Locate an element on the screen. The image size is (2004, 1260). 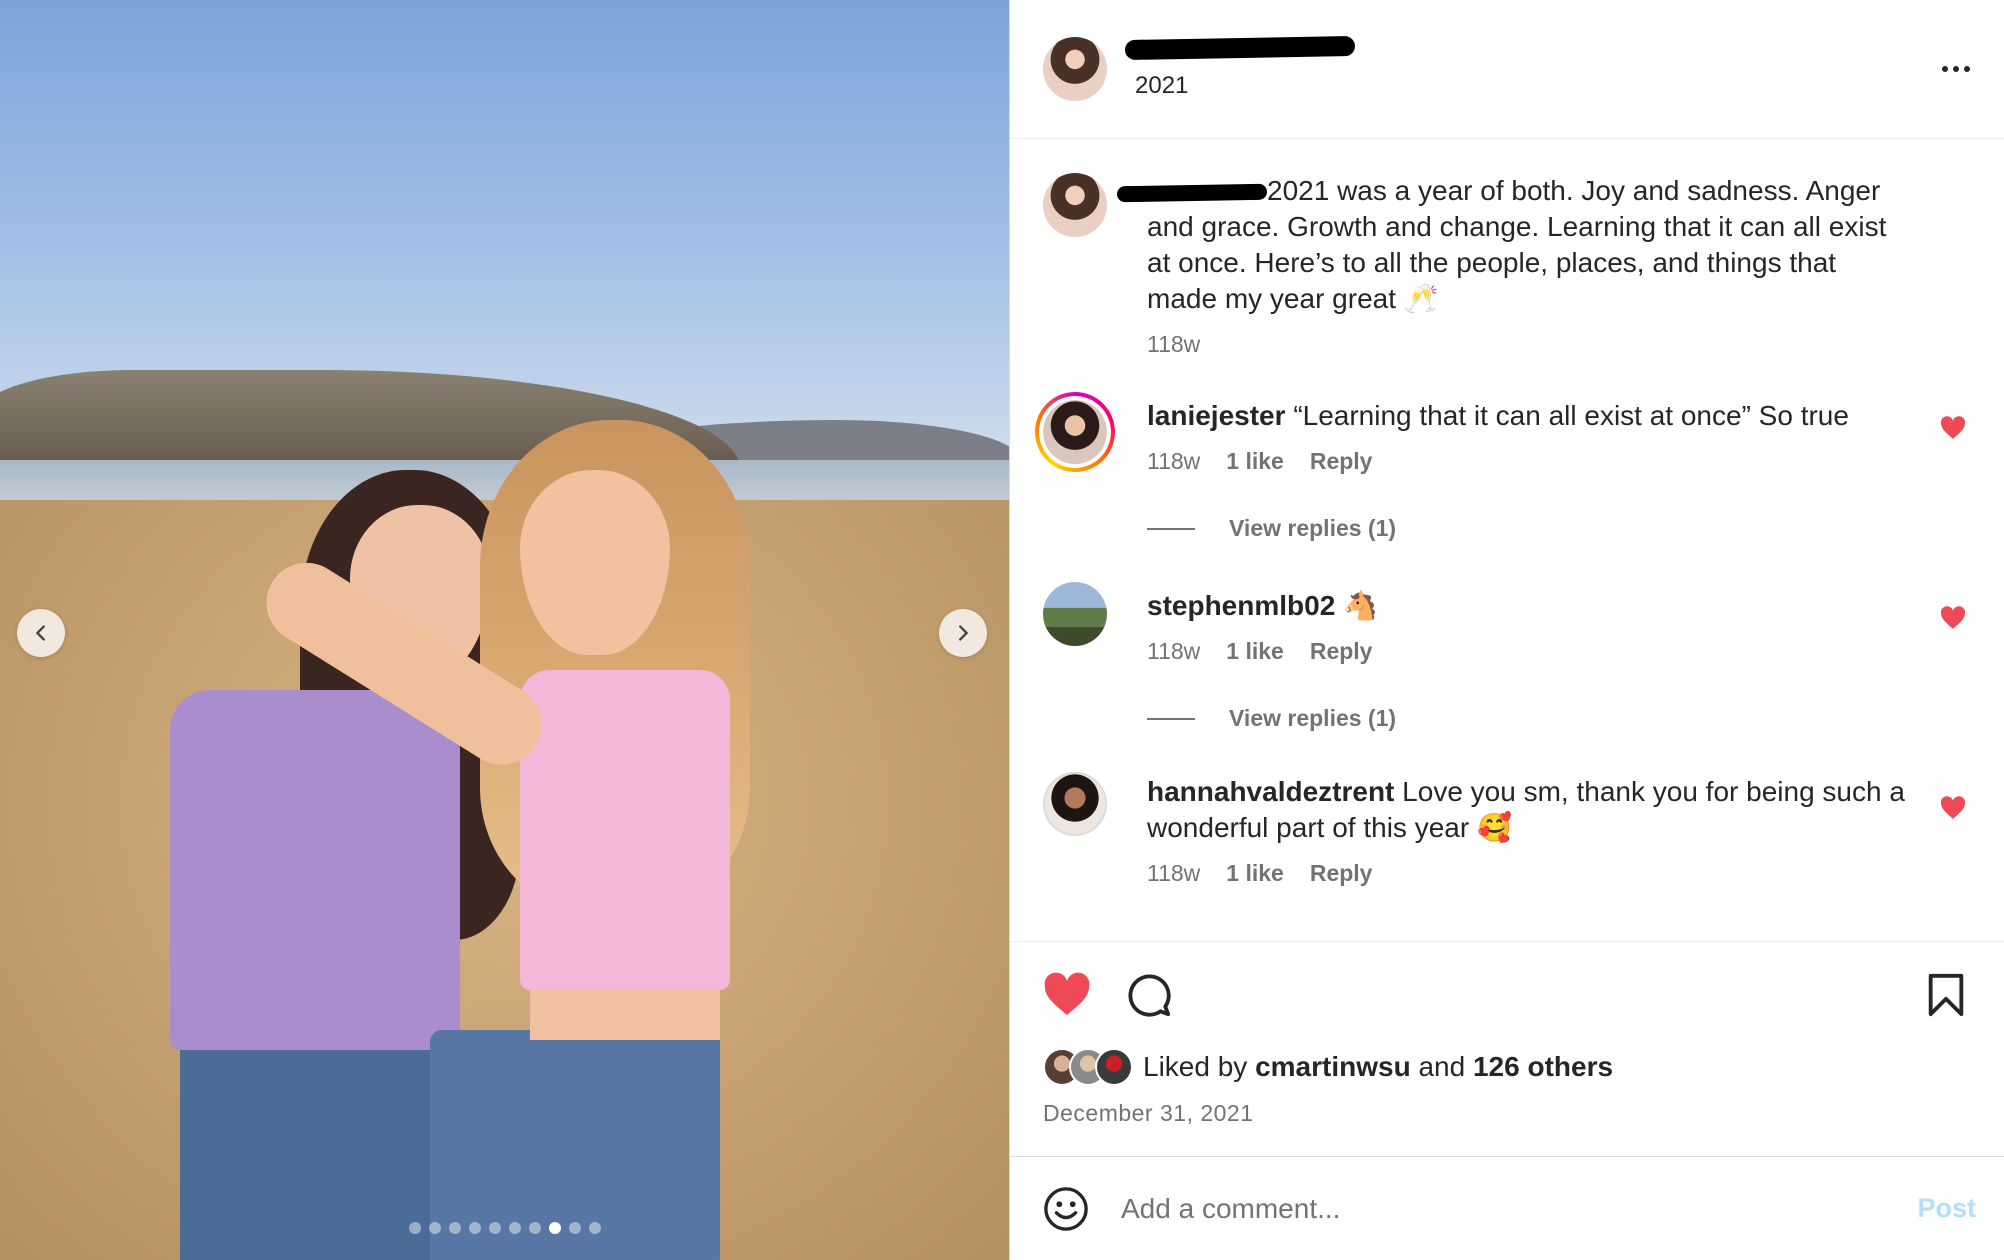
liker-avatars is located at coordinates (1088, 1067).